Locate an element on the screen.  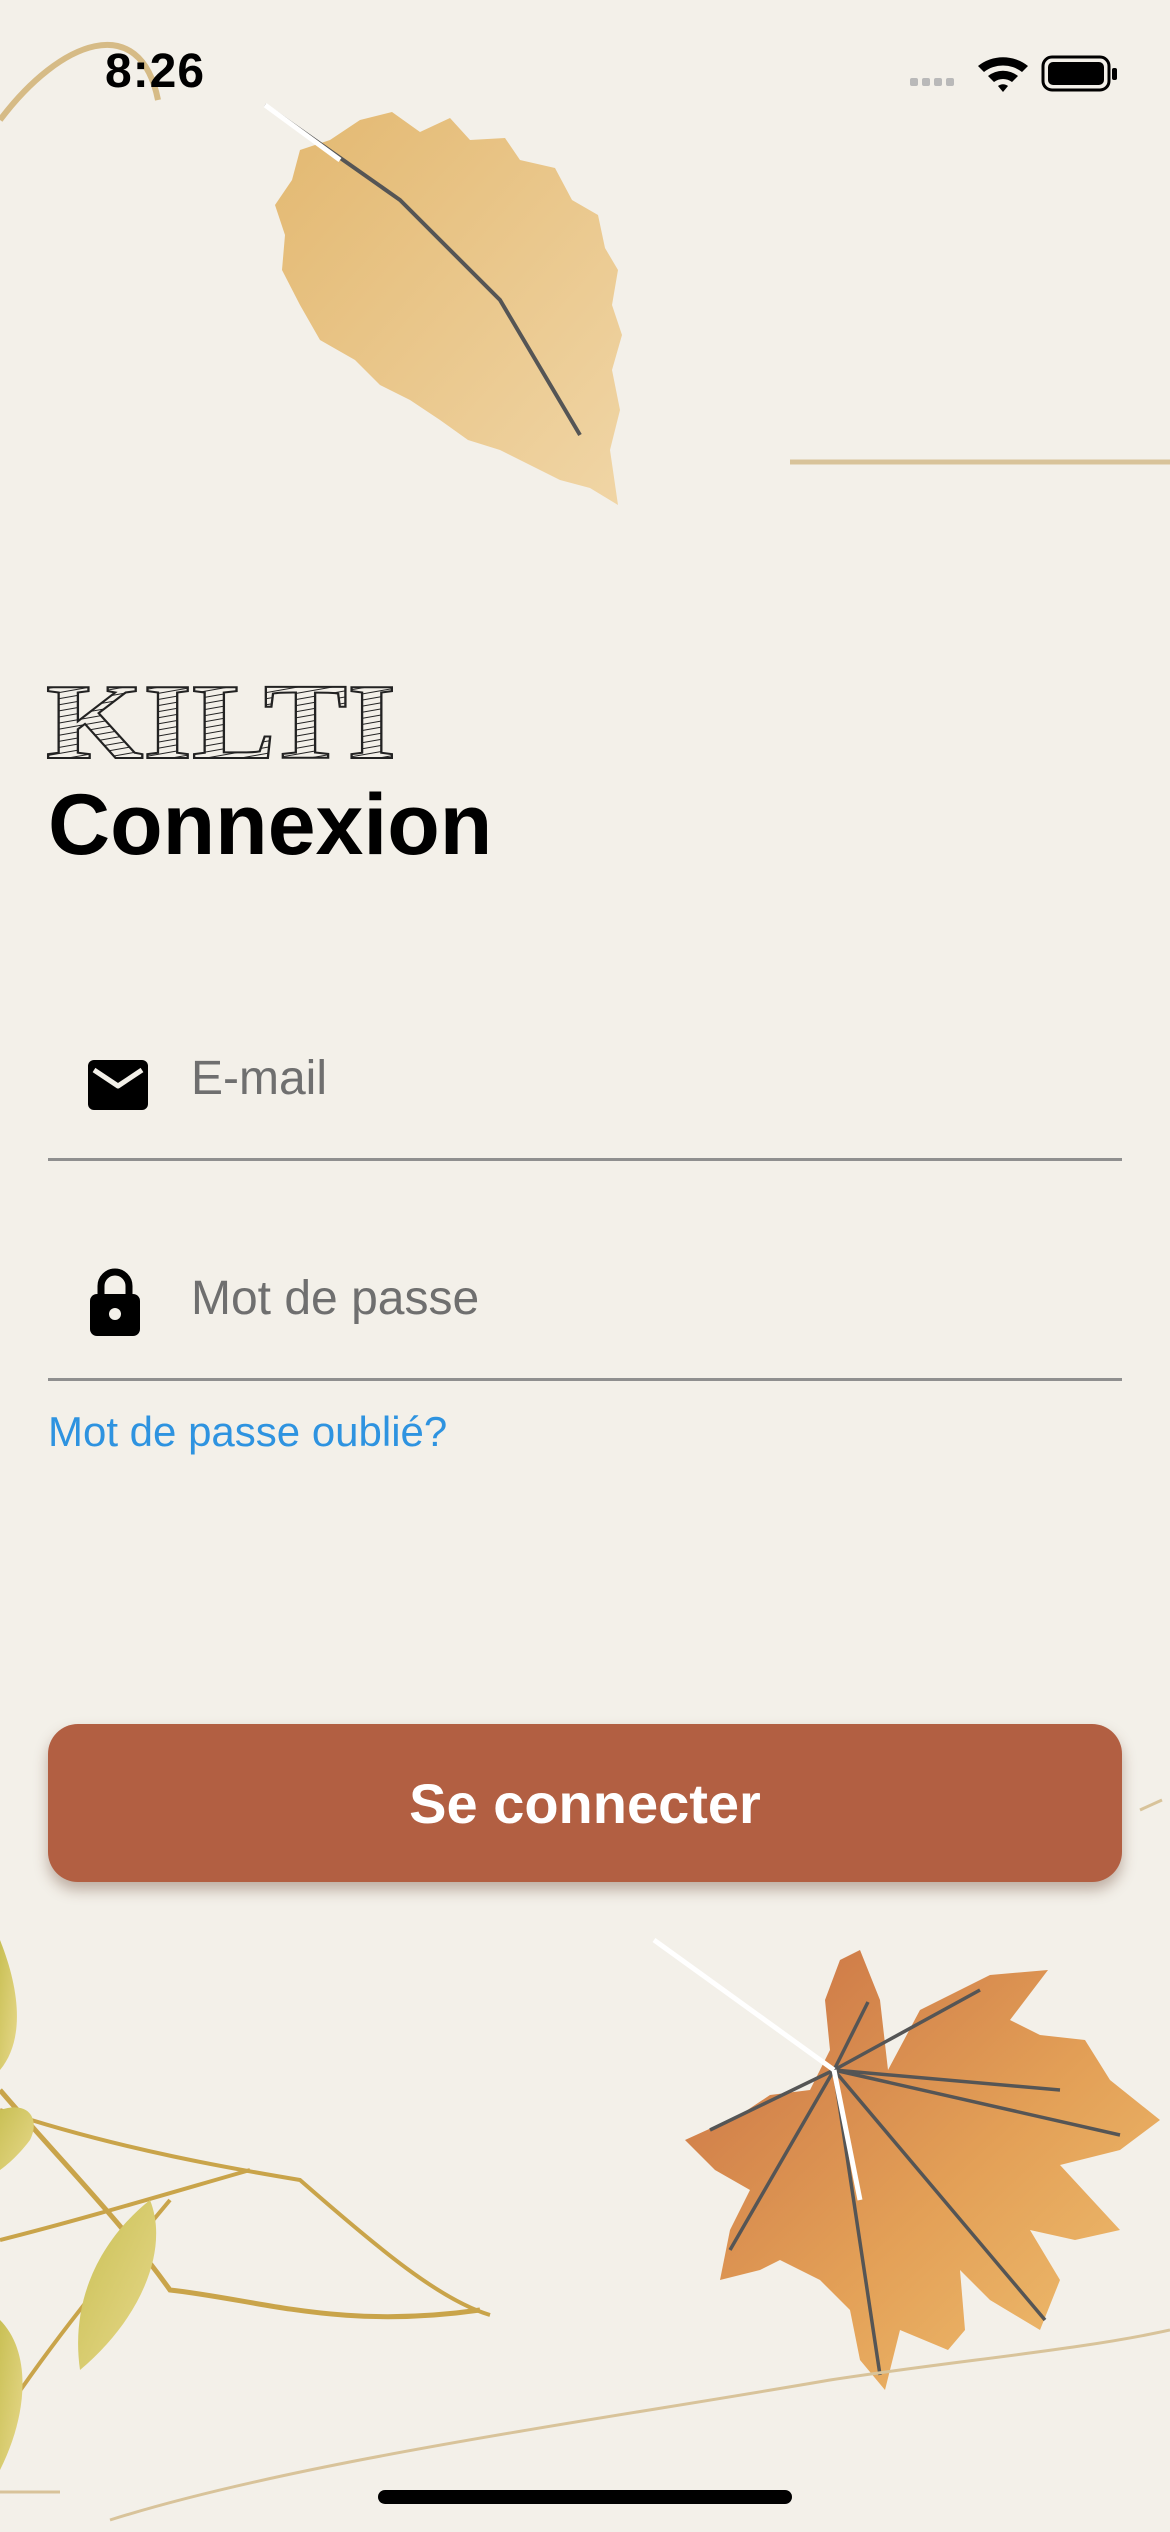
cellular-signal-icon is located at coordinates (932, 82).